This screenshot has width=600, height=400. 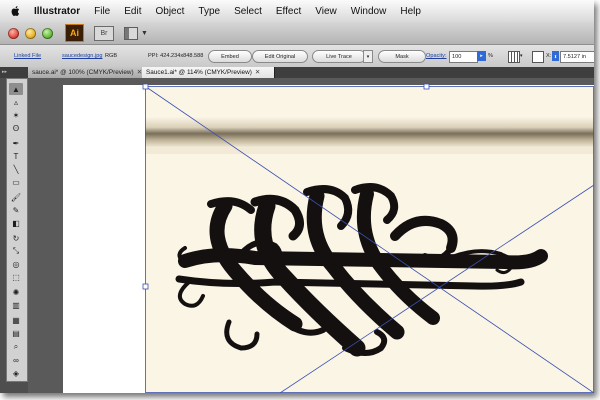 I want to click on rotate-tool-icon: ↻, so click(x=16, y=238).